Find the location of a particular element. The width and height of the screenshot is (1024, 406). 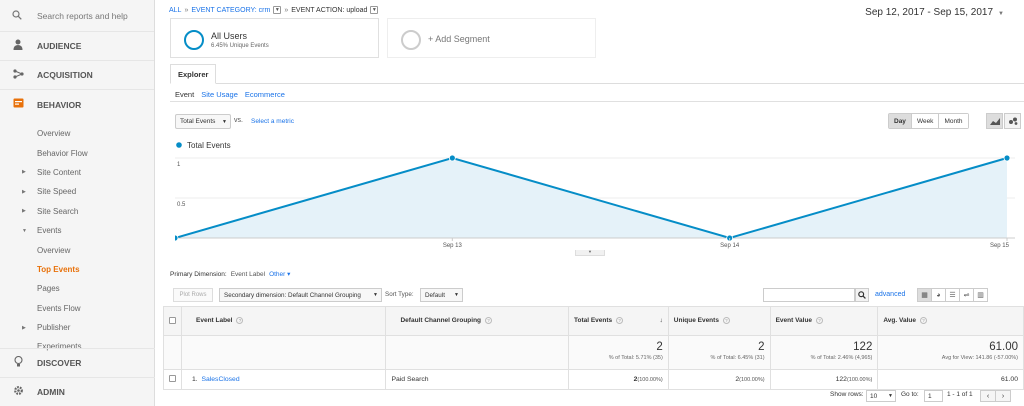

bars-icon: ☰ is located at coordinates (952, 295).